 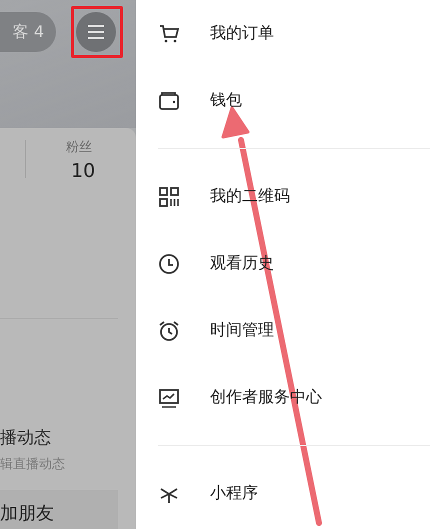 I want to click on clock-icon, so click(x=169, y=263).